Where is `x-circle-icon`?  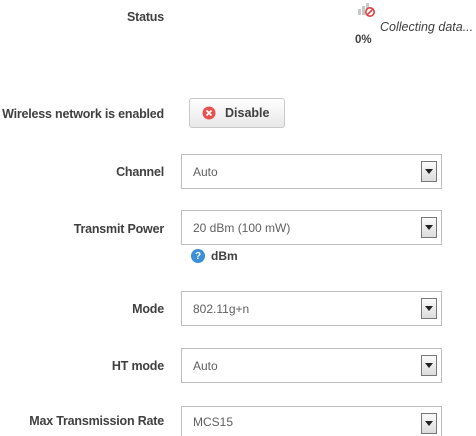 x-circle-icon is located at coordinates (209, 113).